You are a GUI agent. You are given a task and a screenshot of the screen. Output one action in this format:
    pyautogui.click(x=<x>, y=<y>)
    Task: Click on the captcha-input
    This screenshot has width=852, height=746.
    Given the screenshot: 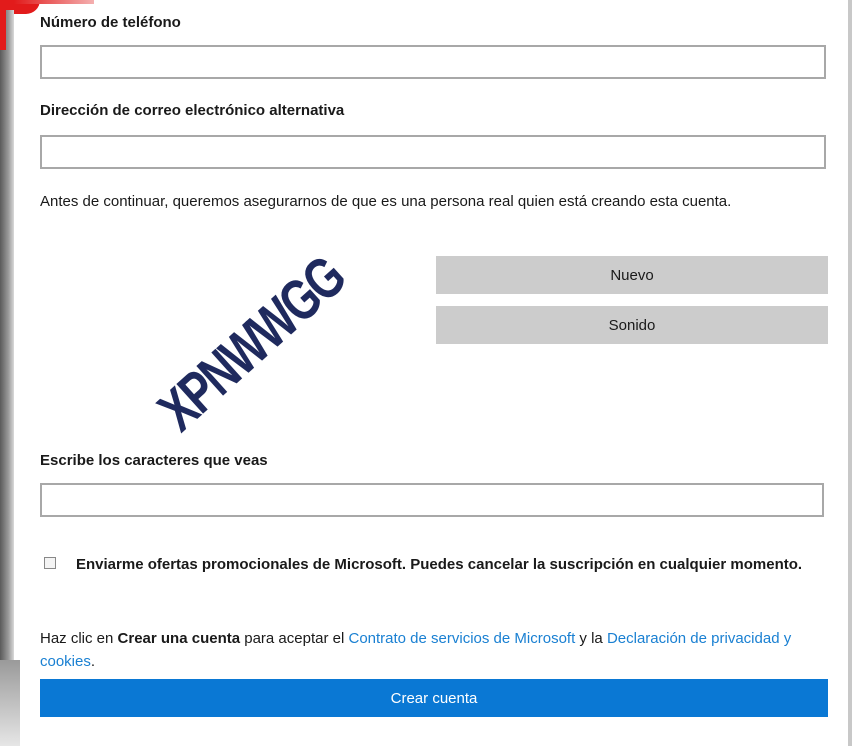 What is the action you would take?
    pyautogui.click(x=432, y=500)
    